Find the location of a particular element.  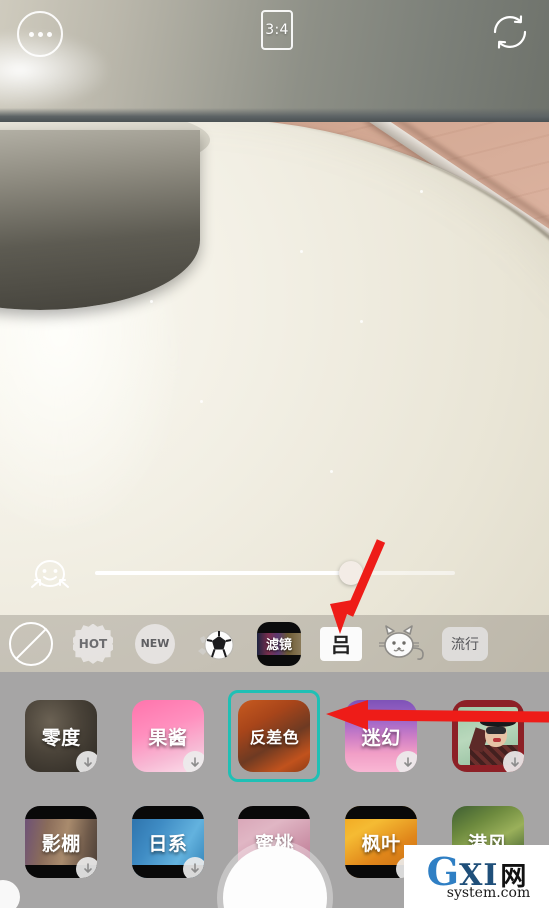

filter-tile-label: 滤镜 is located at coordinates (278, 645).